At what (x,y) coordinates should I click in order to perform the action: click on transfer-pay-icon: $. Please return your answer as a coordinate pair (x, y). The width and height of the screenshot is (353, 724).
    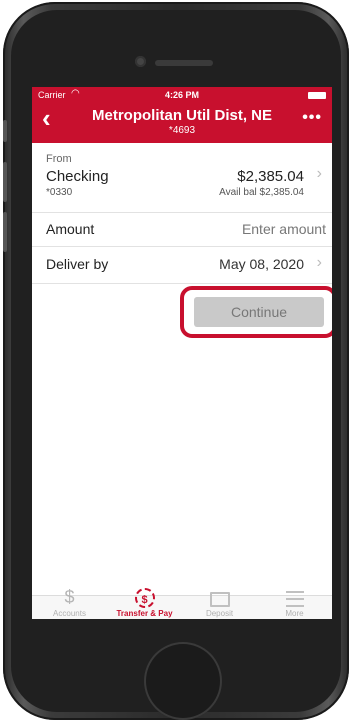
    Looking at the image, I should click on (144, 597).